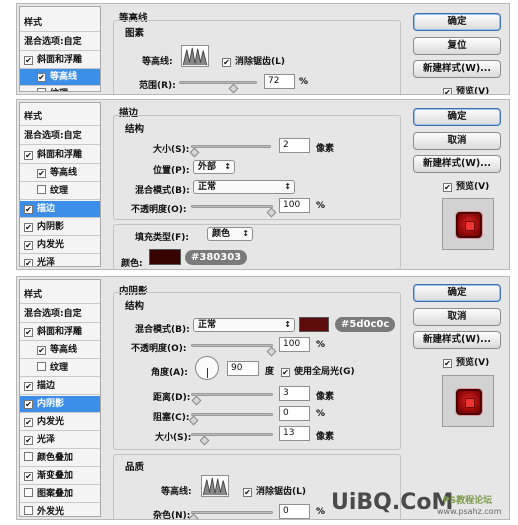  What do you see at coordinates (207, 368) in the screenshot?
I see `angle-dial-icon` at bounding box center [207, 368].